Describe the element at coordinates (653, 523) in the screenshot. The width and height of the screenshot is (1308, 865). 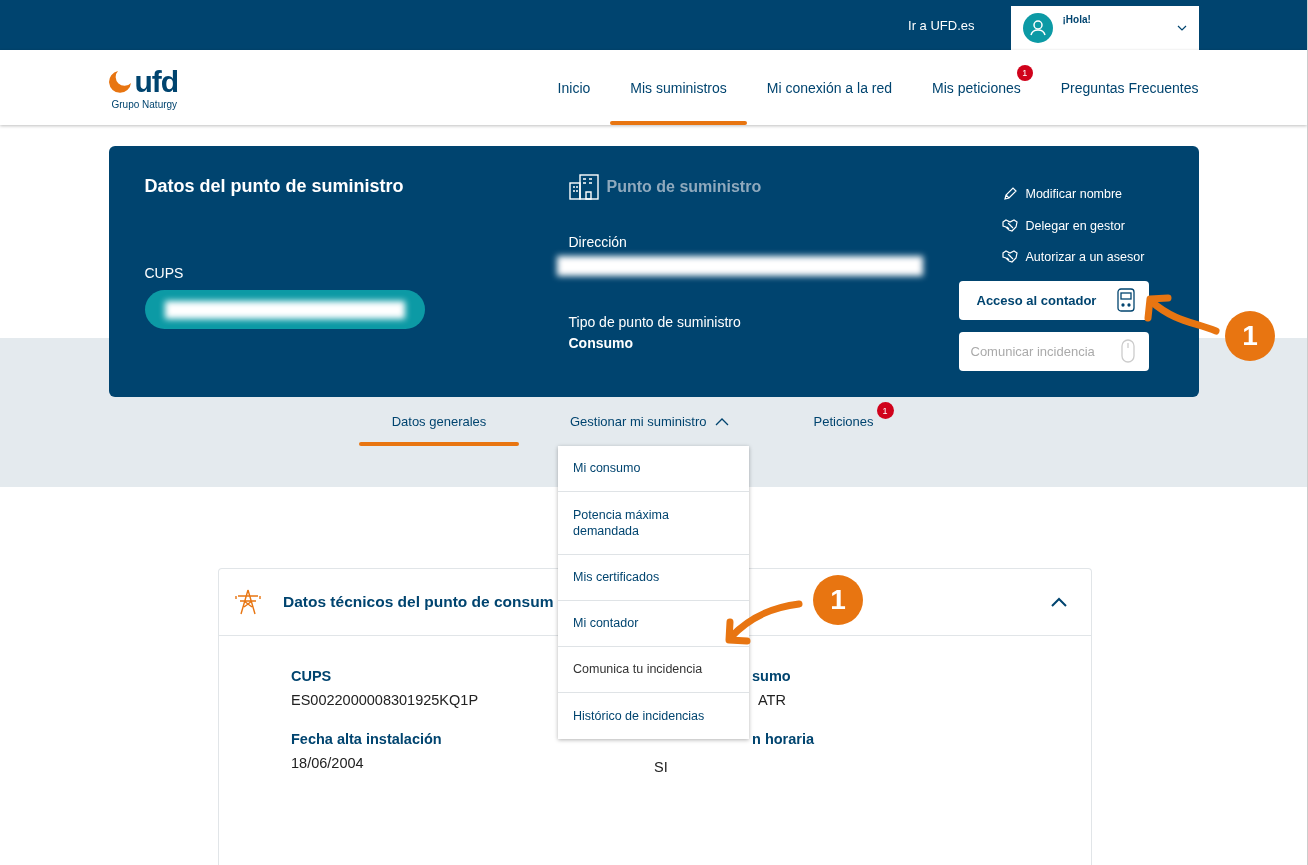
I see `menu-item: Potencia máxima demandada` at that location.